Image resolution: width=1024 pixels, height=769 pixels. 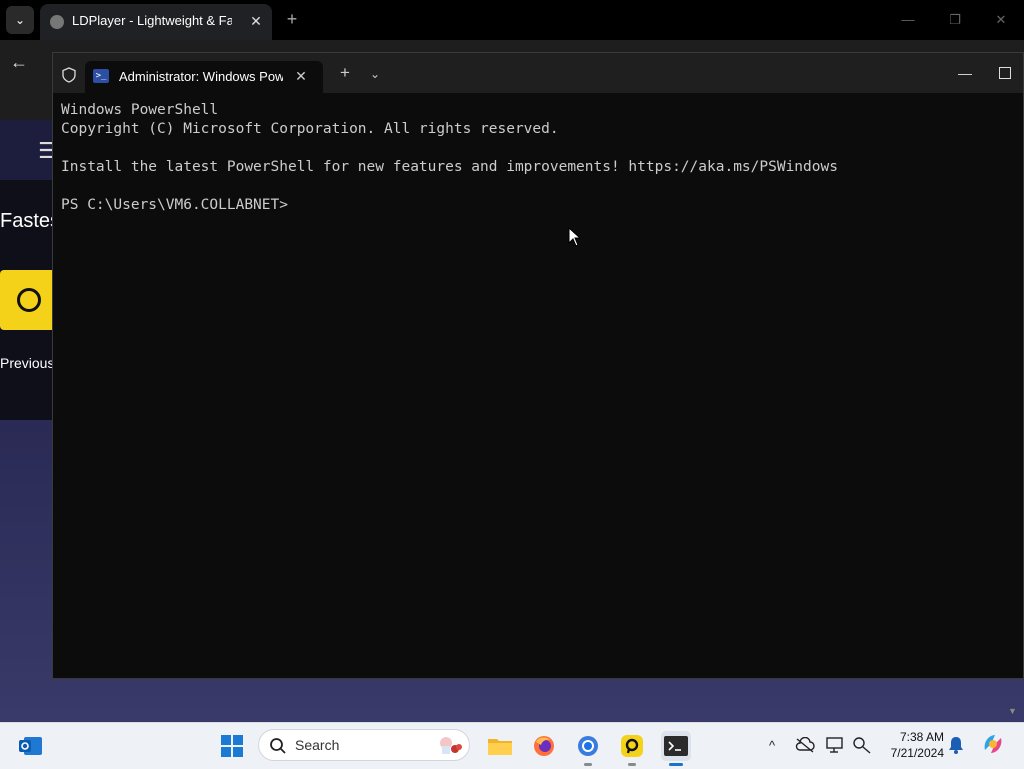 What do you see at coordinates (152, 20) in the screenshot?
I see `browser-tab-title: LDPlayer - Lightweight & Fast` at bounding box center [152, 20].